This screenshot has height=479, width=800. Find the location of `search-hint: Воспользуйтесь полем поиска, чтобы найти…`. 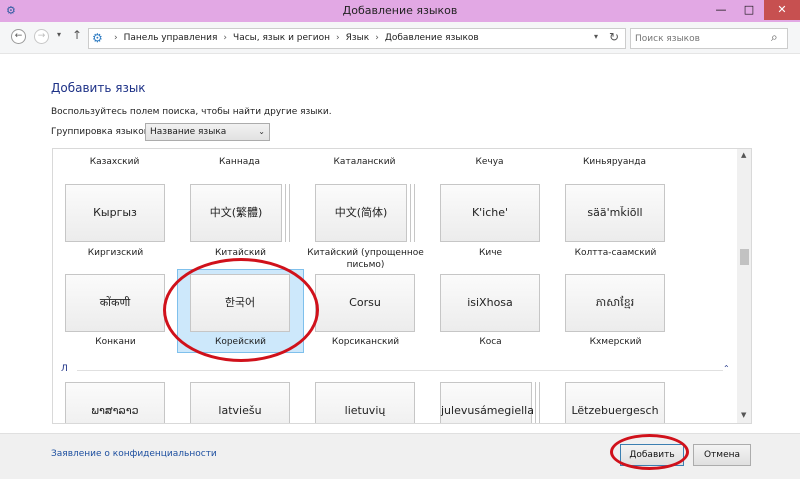

search-hint: Воспользуйтесь полем поиска, чтобы найти… is located at coordinates (191, 112).